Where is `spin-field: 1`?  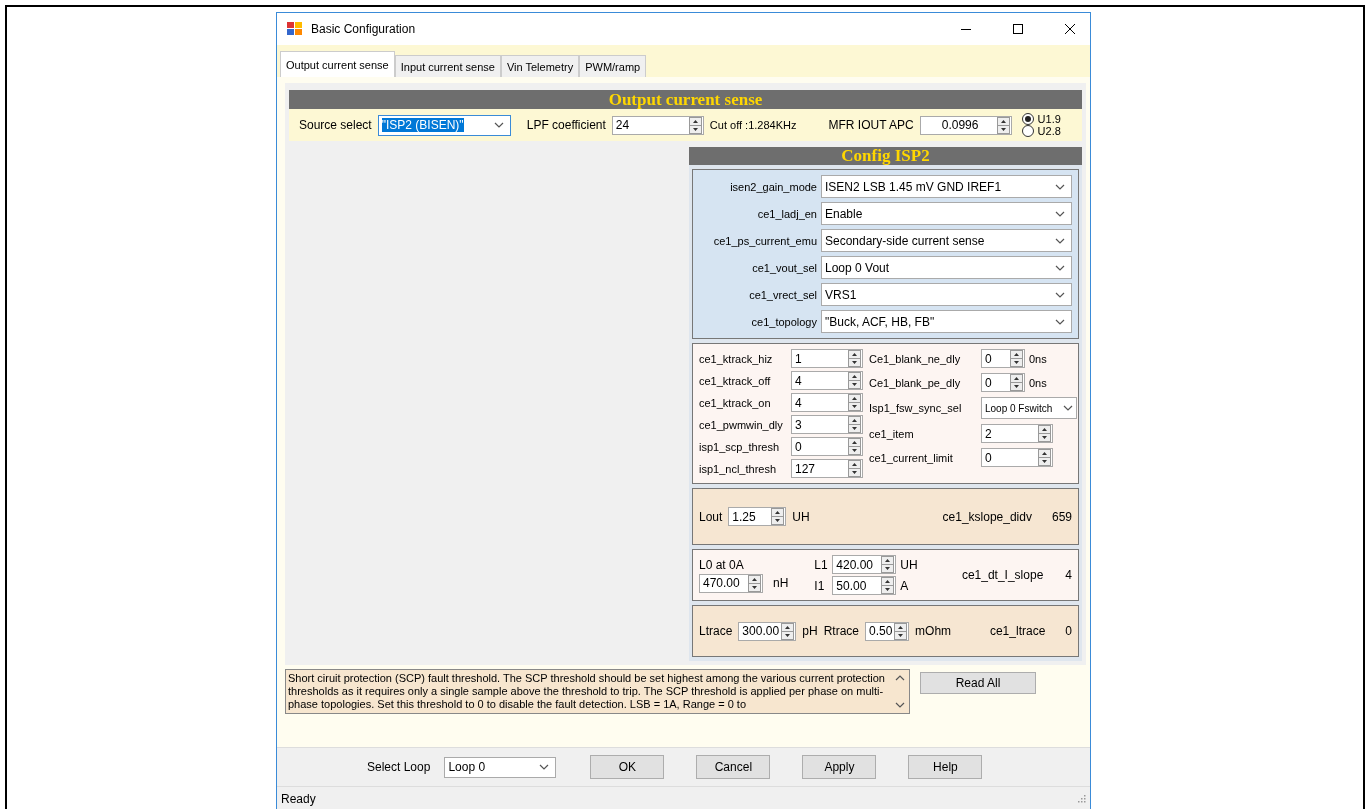 spin-field: 1 is located at coordinates (827, 358).